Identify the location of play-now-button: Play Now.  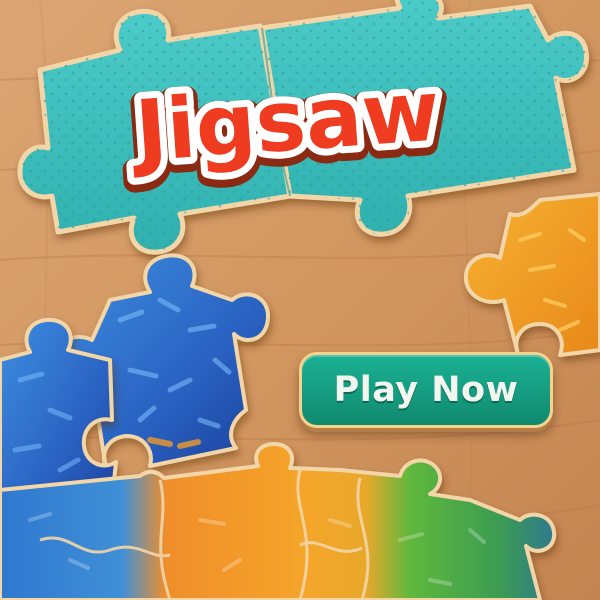
(426, 390).